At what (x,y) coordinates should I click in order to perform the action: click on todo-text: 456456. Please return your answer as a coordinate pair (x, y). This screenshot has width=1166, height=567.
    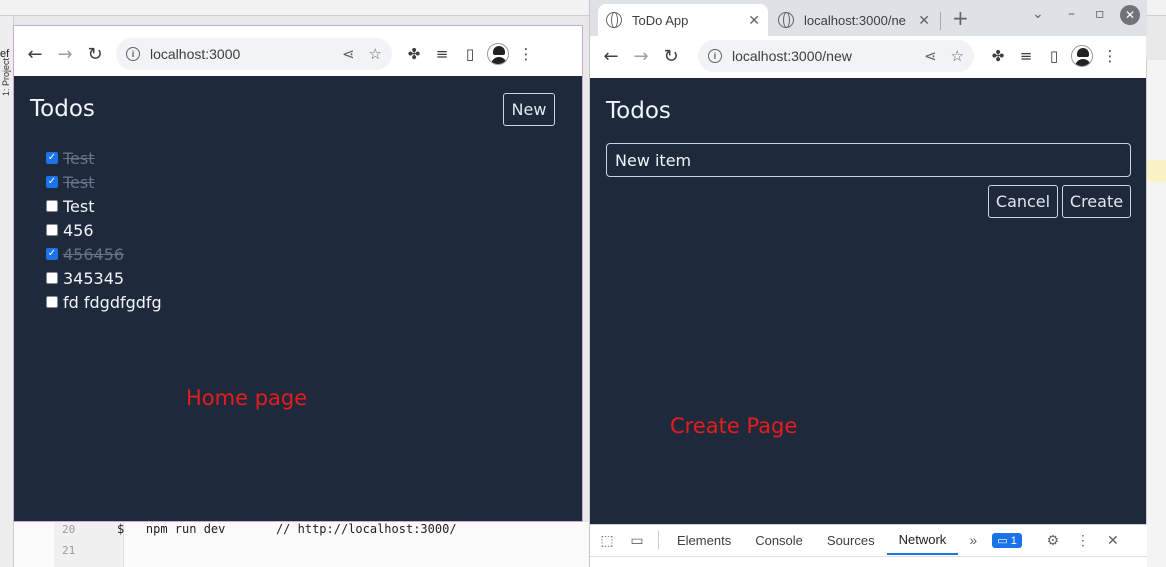
    Looking at the image, I should click on (94, 254).